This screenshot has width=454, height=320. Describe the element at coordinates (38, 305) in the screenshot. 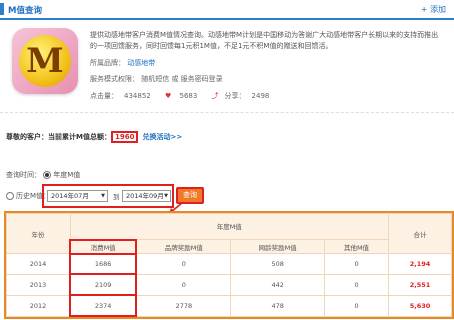

I see `cell-year: 2012` at that location.